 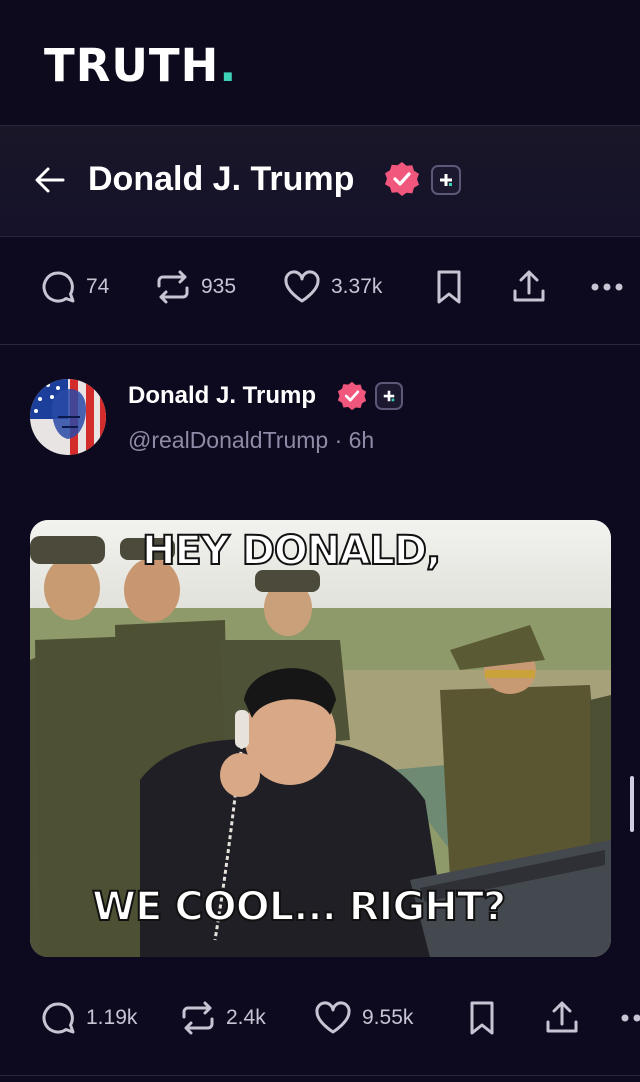 I want to click on like-count: 3.37k, so click(x=357, y=286).